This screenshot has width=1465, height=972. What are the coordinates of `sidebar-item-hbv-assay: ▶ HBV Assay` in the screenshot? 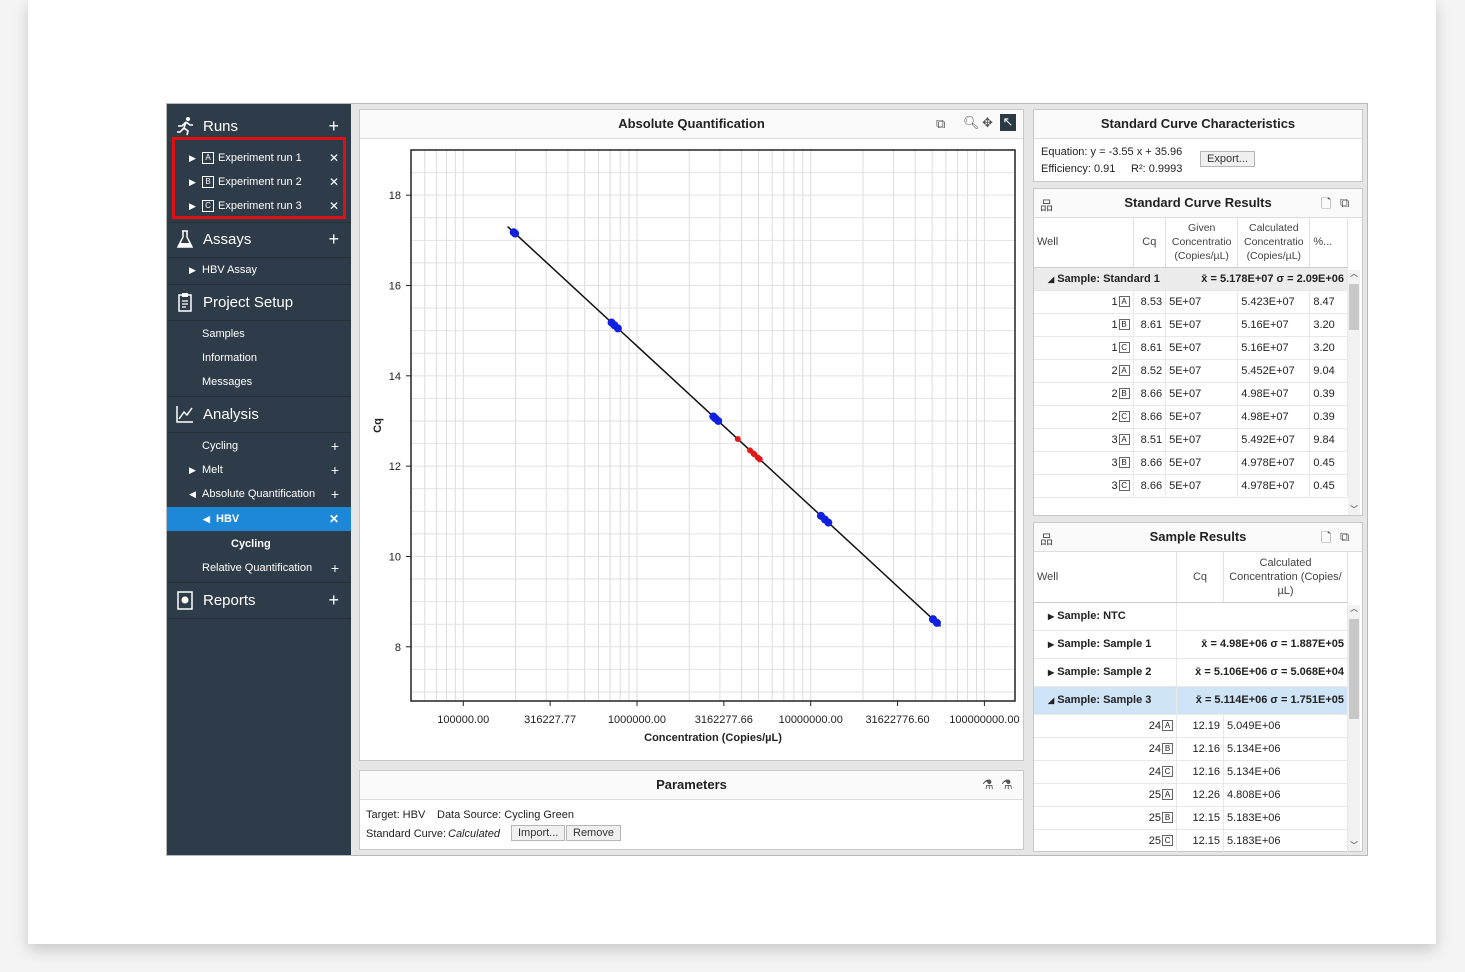 It's located at (259, 270).